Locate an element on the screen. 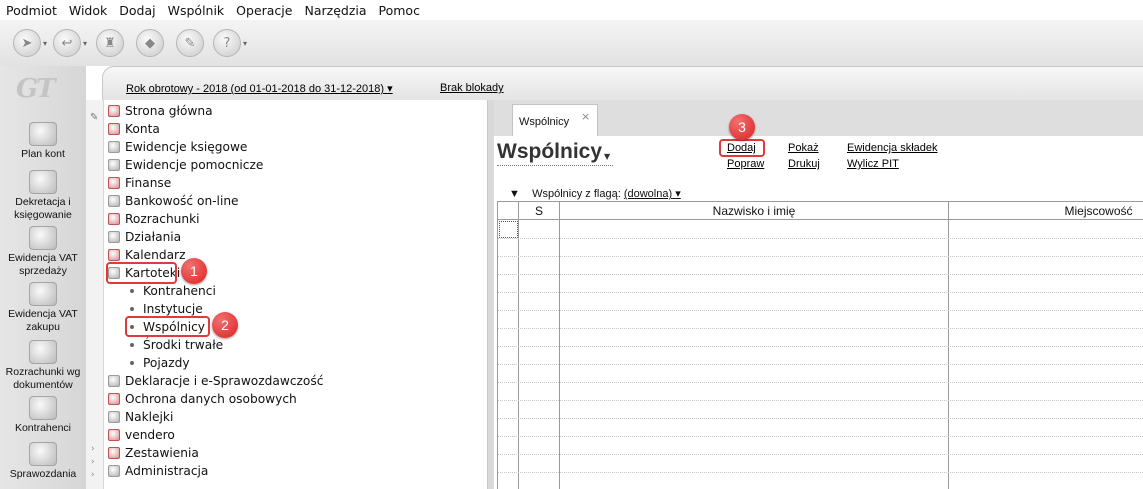 Image resolution: width=1143 pixels, height=489 pixels. leftbar-item-rozrachunki: Rozrachunki wg dokumentów is located at coordinates (43, 366).